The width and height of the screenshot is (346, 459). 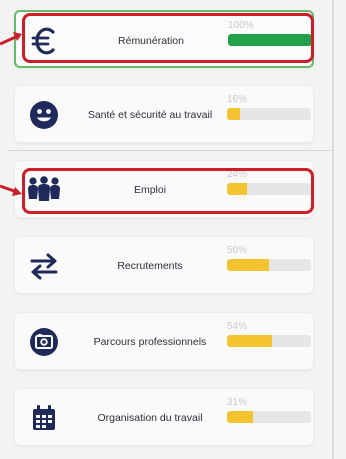 What do you see at coordinates (168, 38) in the screenshot?
I see `highlight-box-remuneration` at bounding box center [168, 38].